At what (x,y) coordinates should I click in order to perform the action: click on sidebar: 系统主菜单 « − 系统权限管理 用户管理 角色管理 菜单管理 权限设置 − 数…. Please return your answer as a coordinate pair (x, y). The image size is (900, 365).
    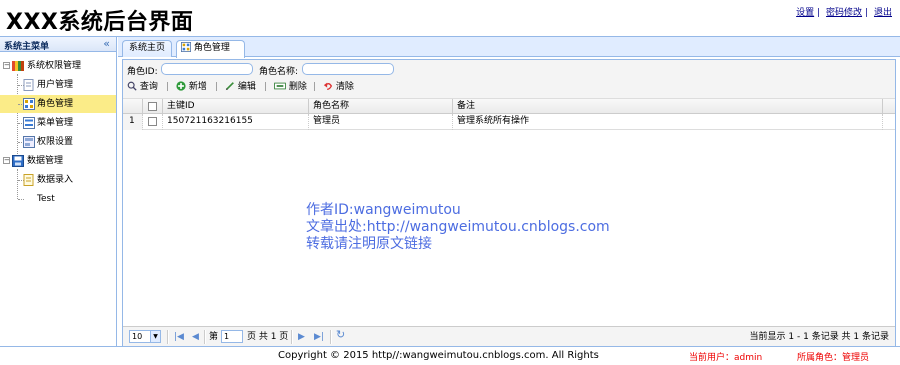
    Looking at the image, I should click on (58, 191).